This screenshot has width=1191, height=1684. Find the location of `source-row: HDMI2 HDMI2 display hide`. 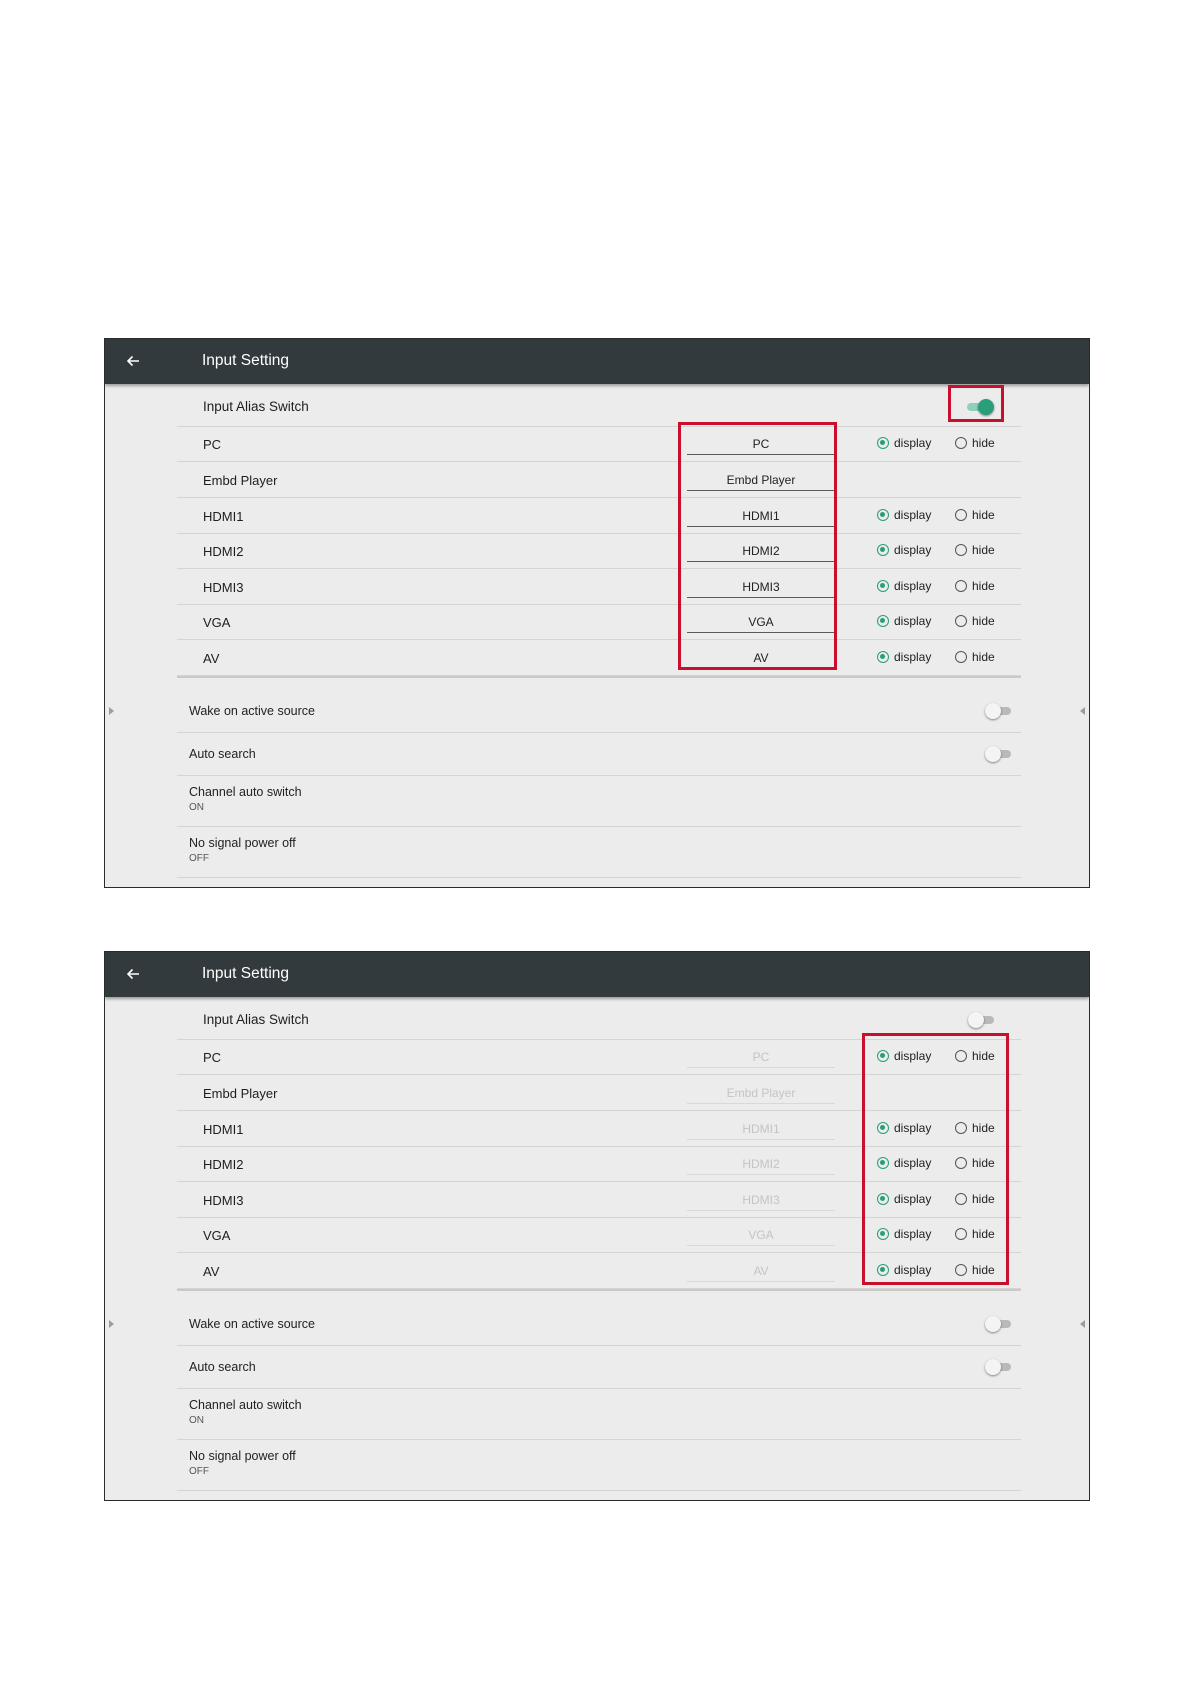

source-row: HDMI2 HDMI2 display hide is located at coordinates (599, 551).